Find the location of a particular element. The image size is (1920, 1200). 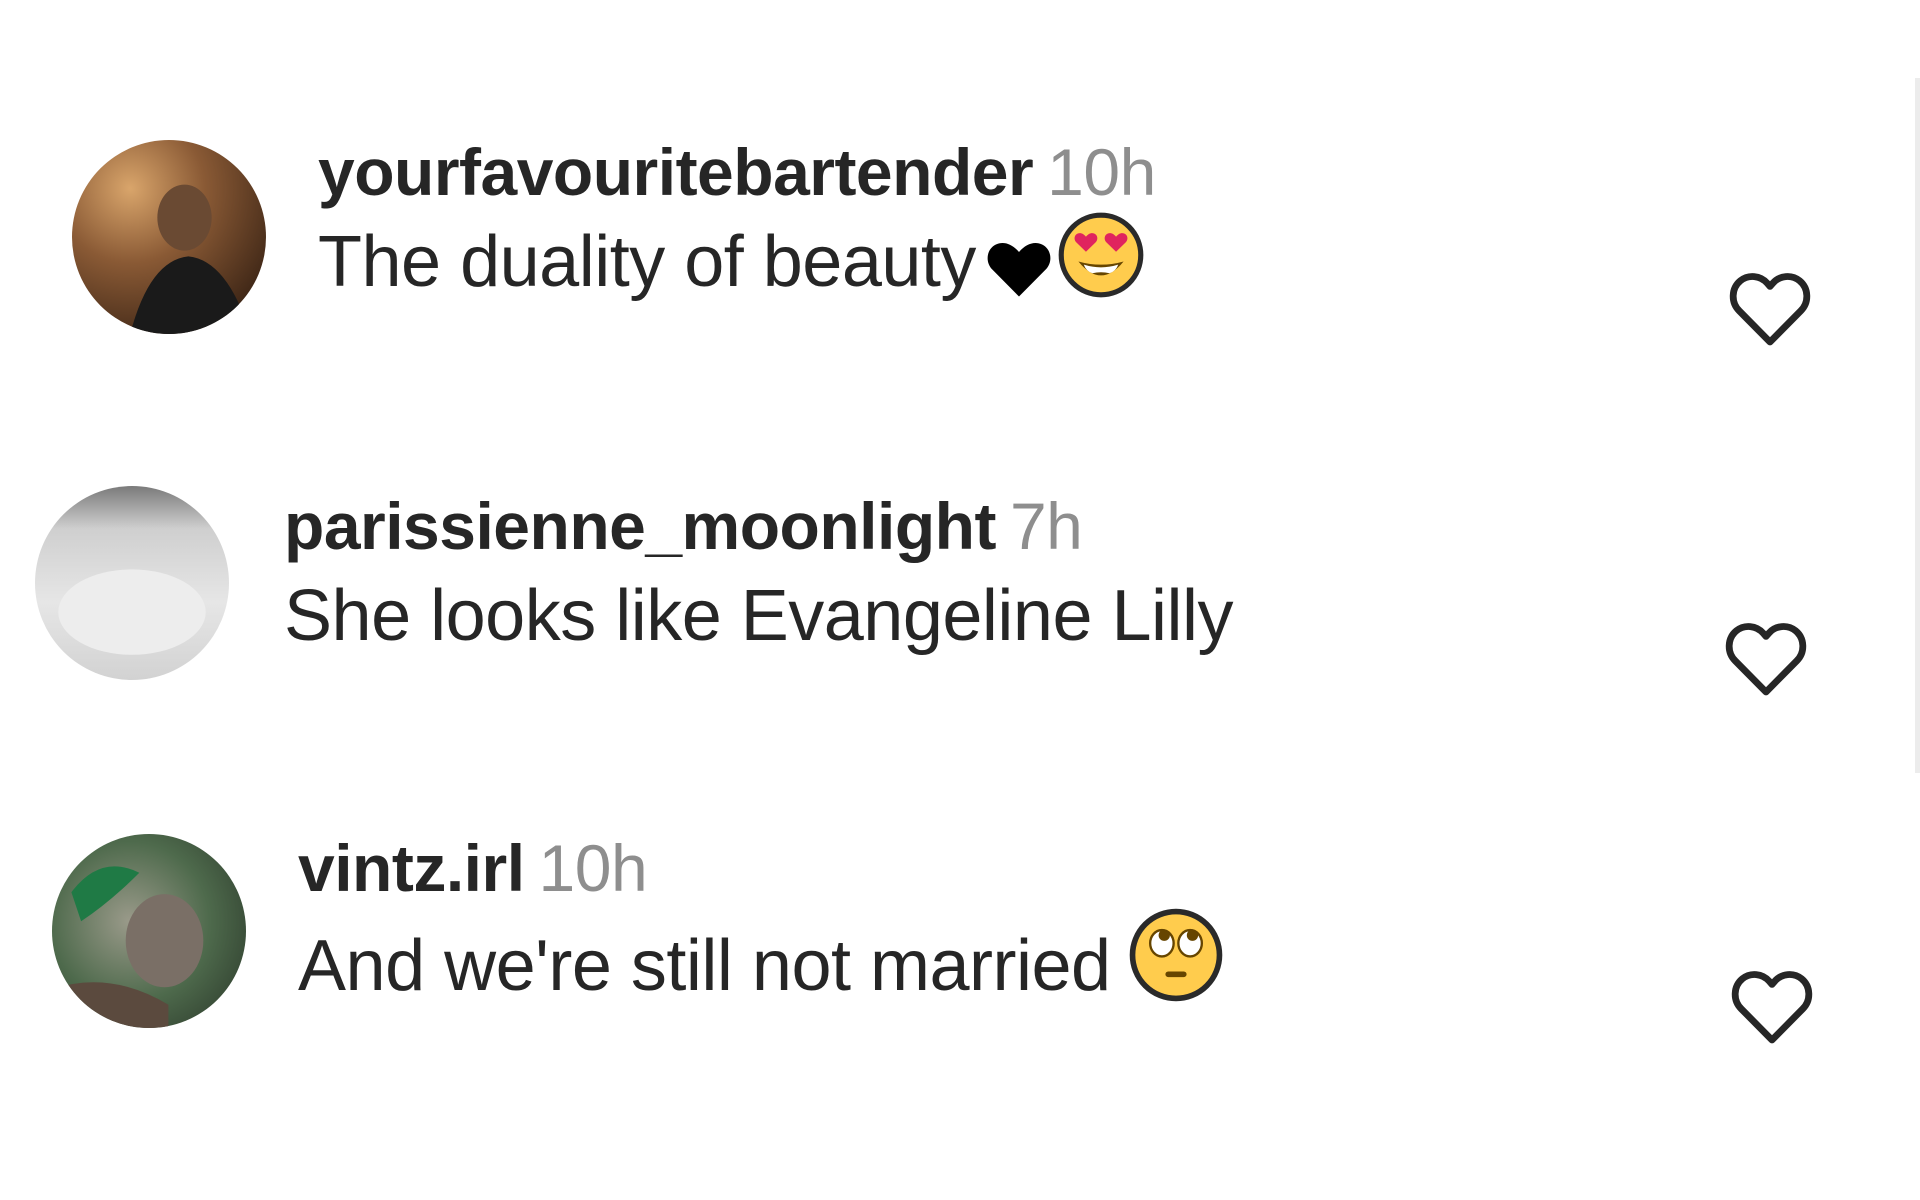

comment-text: The duality of beauty is located at coordinates (737, 268).